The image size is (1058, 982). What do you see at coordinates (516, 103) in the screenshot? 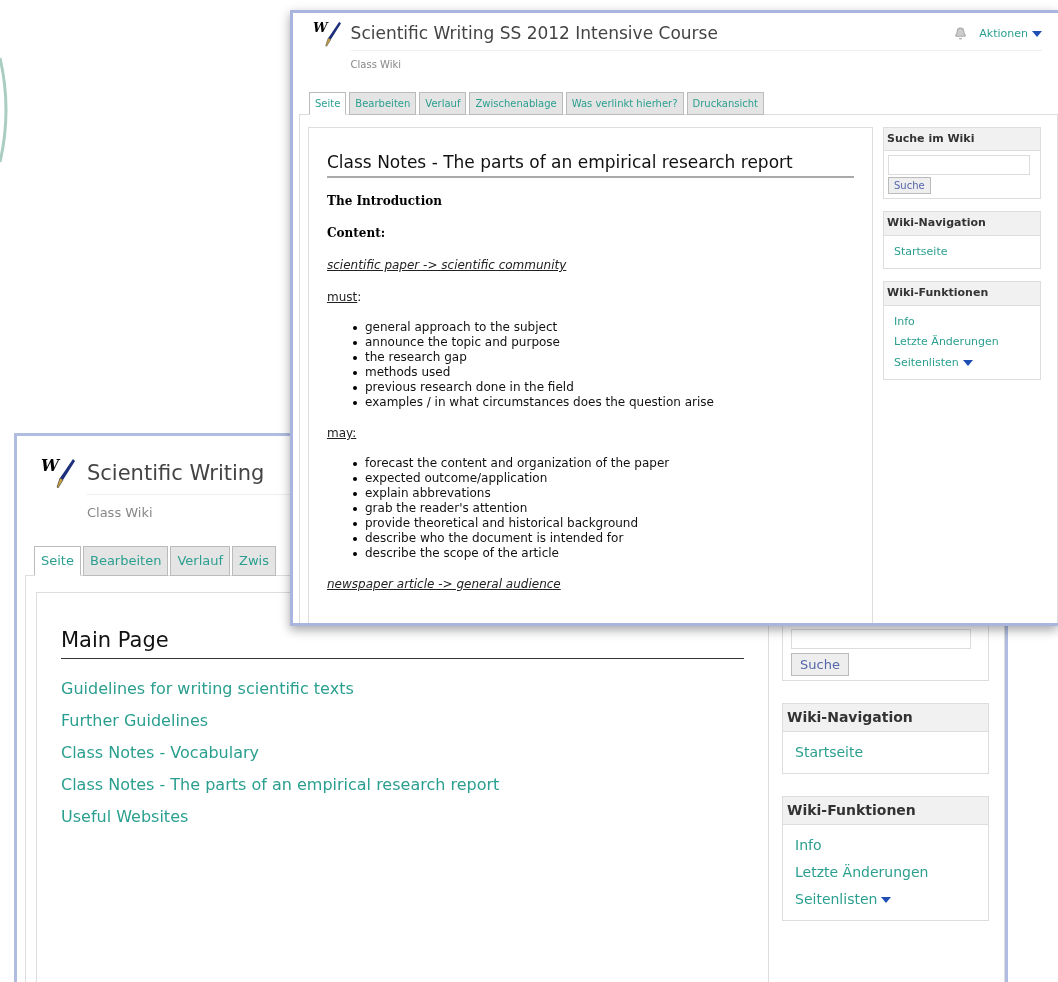
I see `tab: Zwischenablage` at bounding box center [516, 103].